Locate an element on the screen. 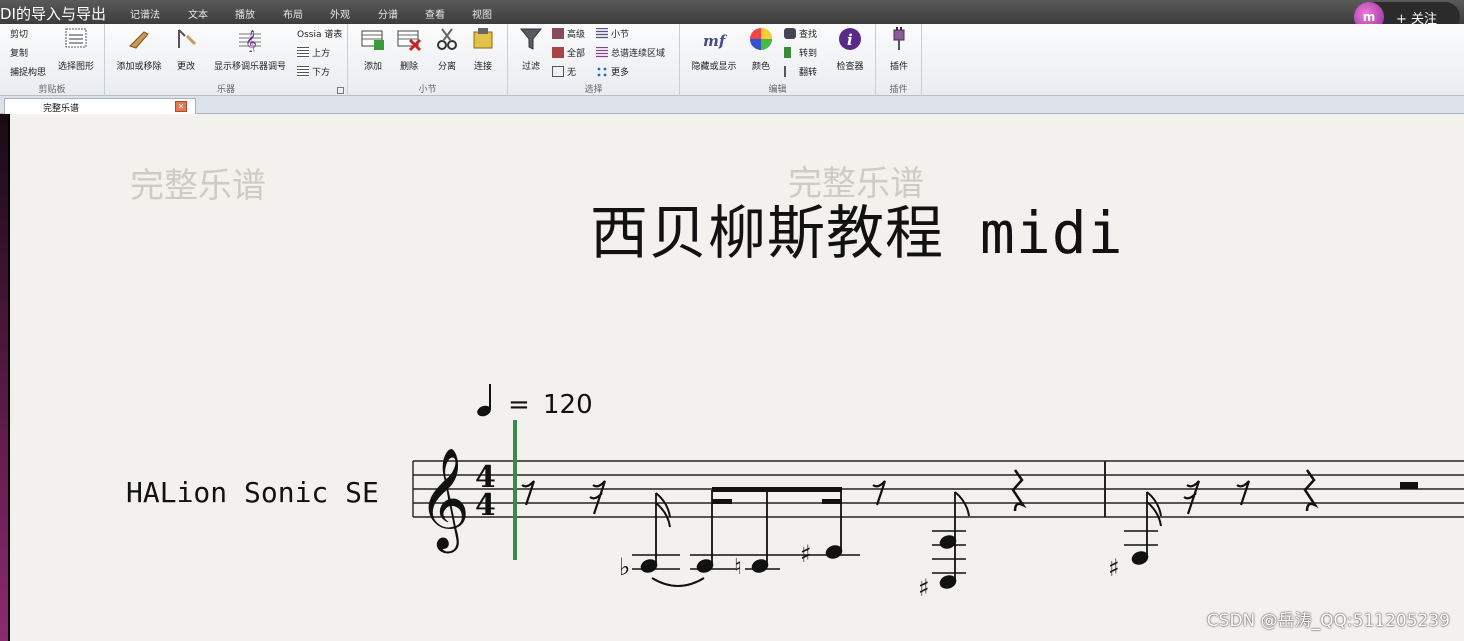 Image resolution: width=1464 pixels, height=641 pixels. eighth-rest is located at coordinates (528, 493).